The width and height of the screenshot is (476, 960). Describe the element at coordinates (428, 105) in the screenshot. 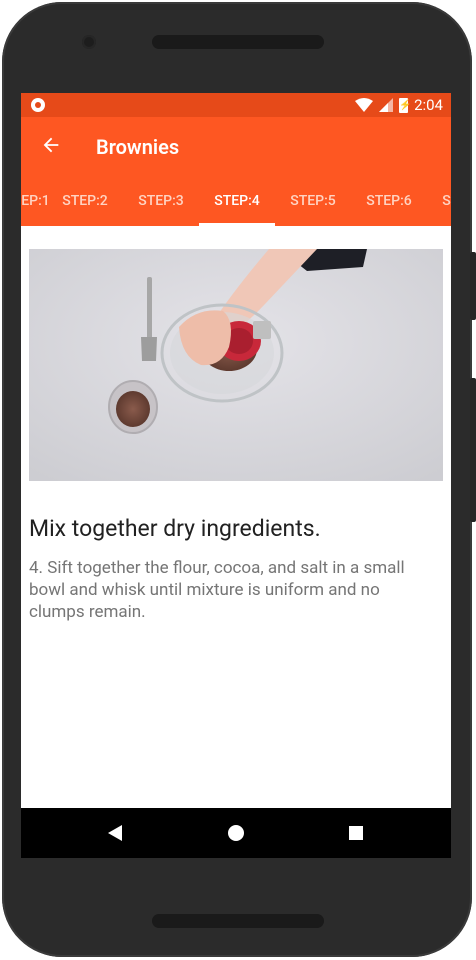

I see `status-time: 2:04` at that location.